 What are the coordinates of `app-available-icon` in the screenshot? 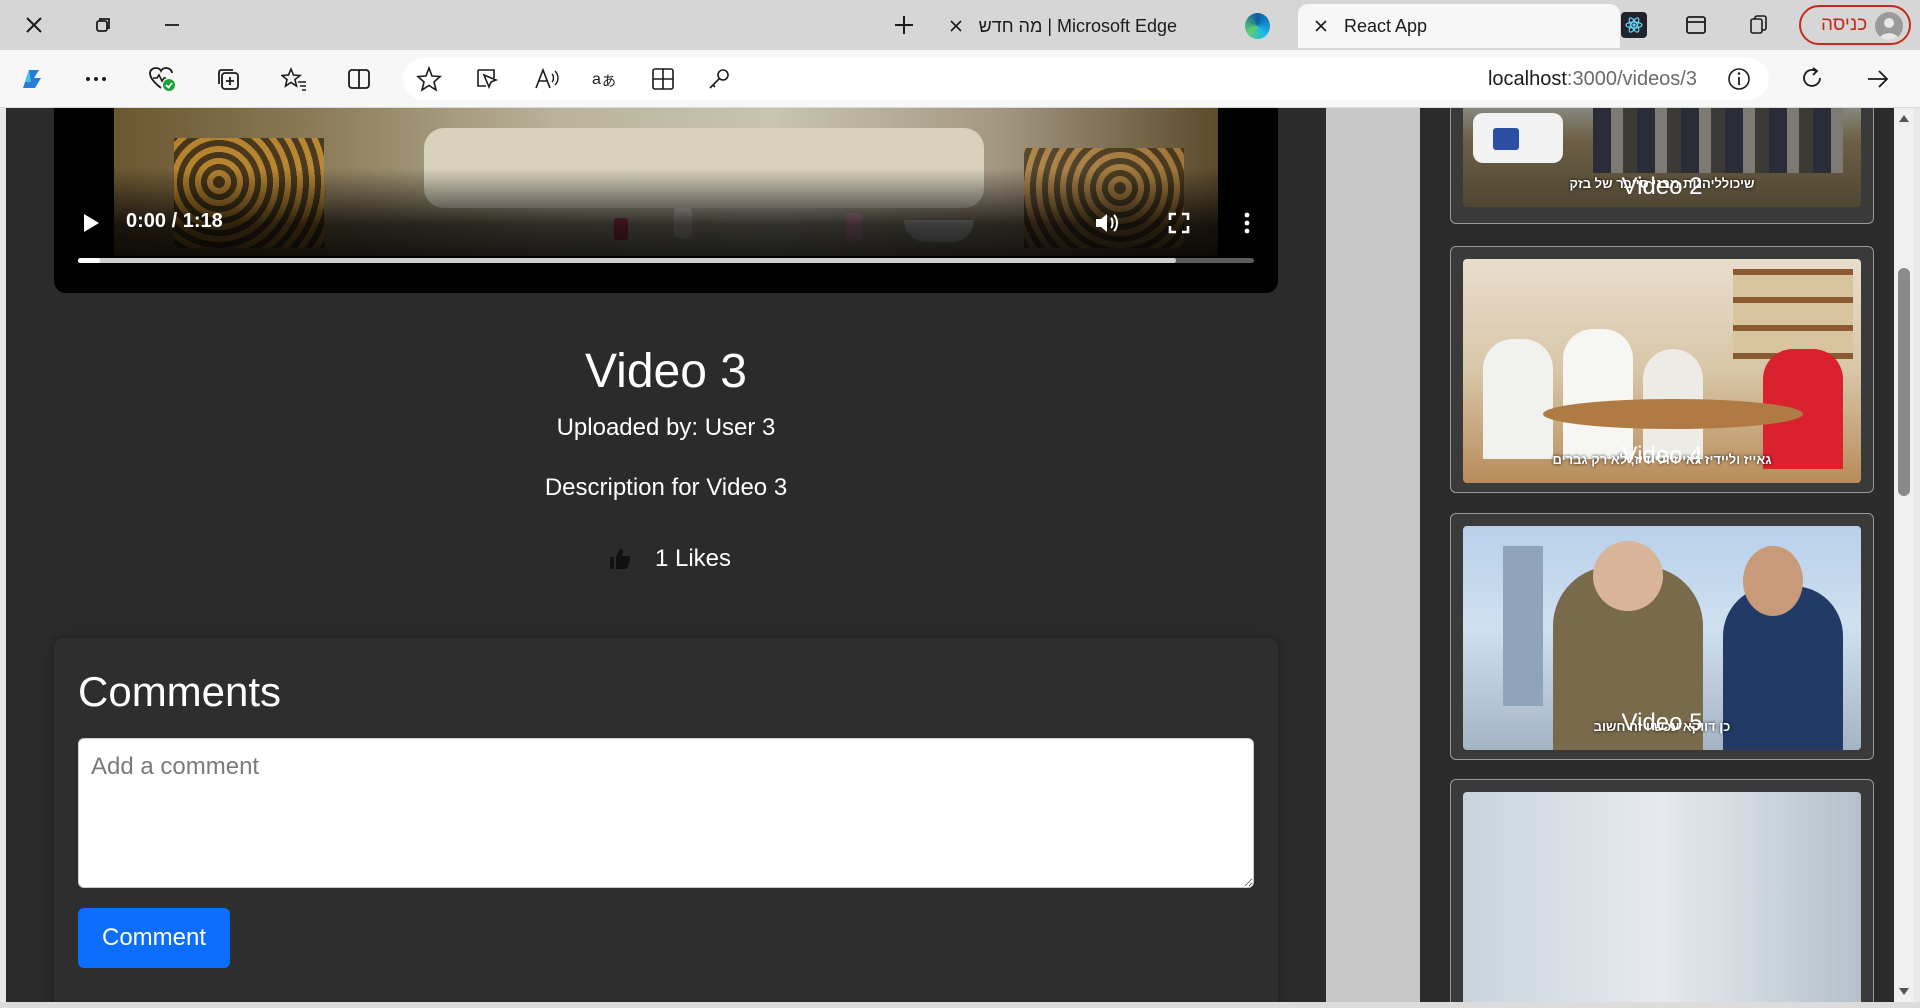 It's located at (663, 79).